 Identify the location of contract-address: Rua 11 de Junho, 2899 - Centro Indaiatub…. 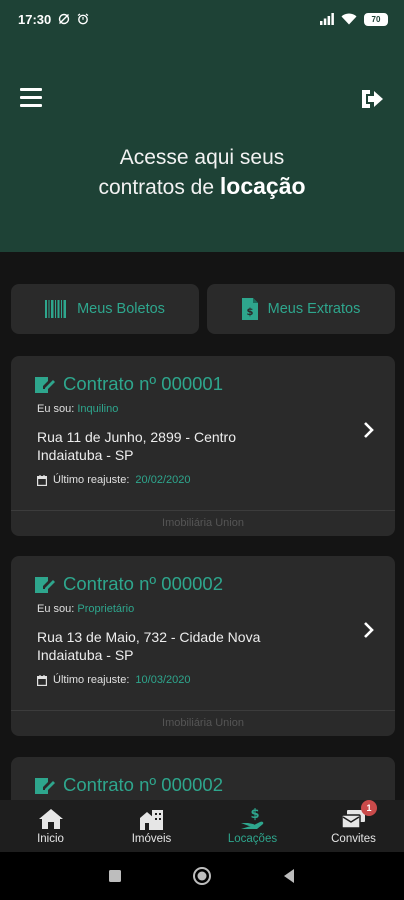
(136, 446).